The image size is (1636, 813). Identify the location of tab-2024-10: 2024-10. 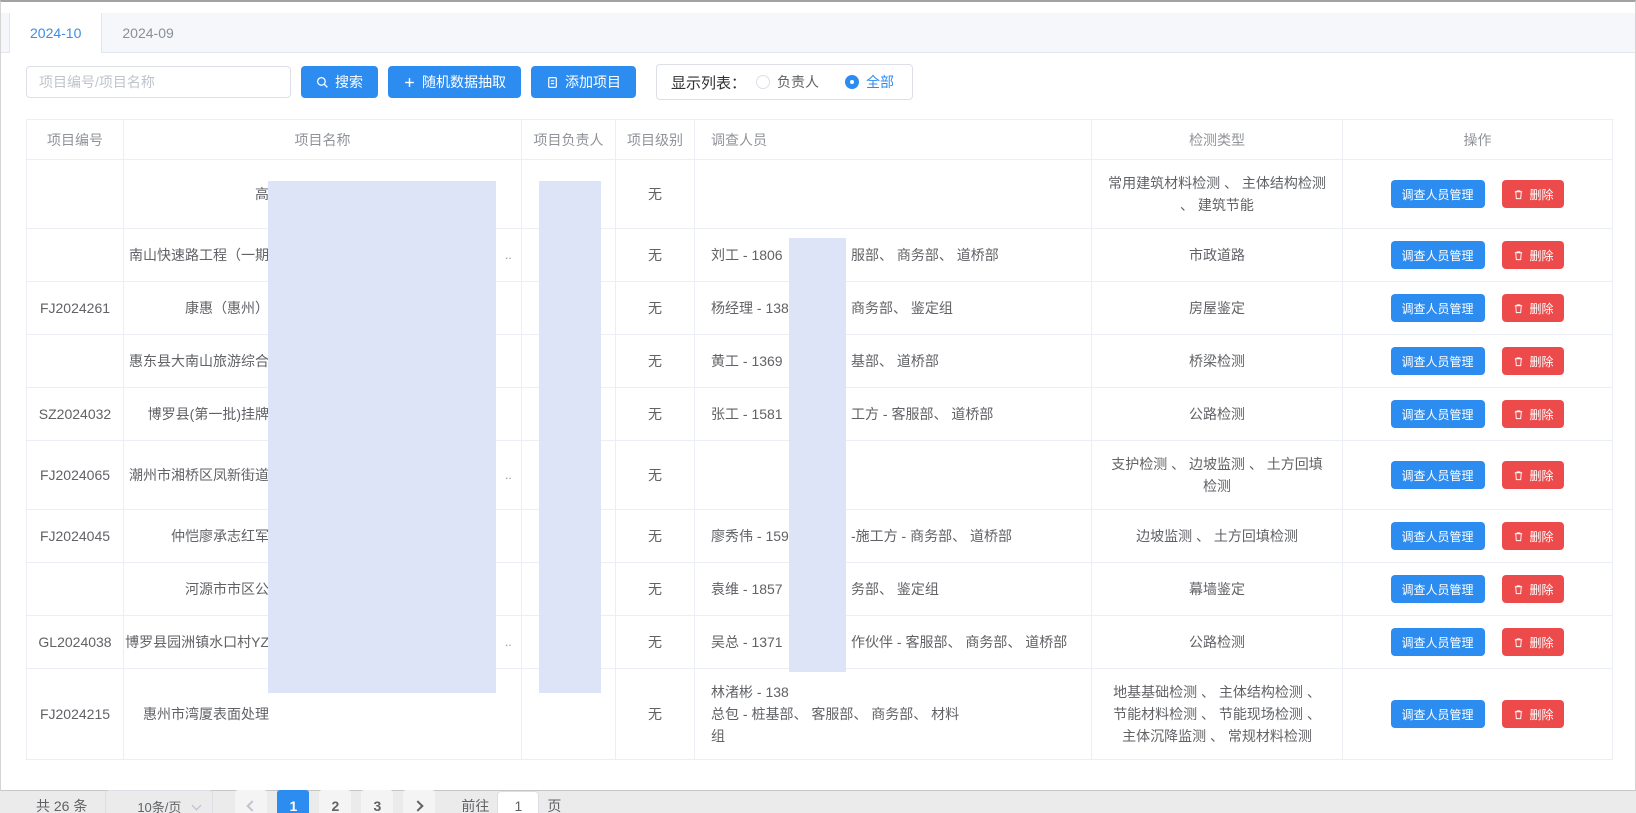
(56, 33).